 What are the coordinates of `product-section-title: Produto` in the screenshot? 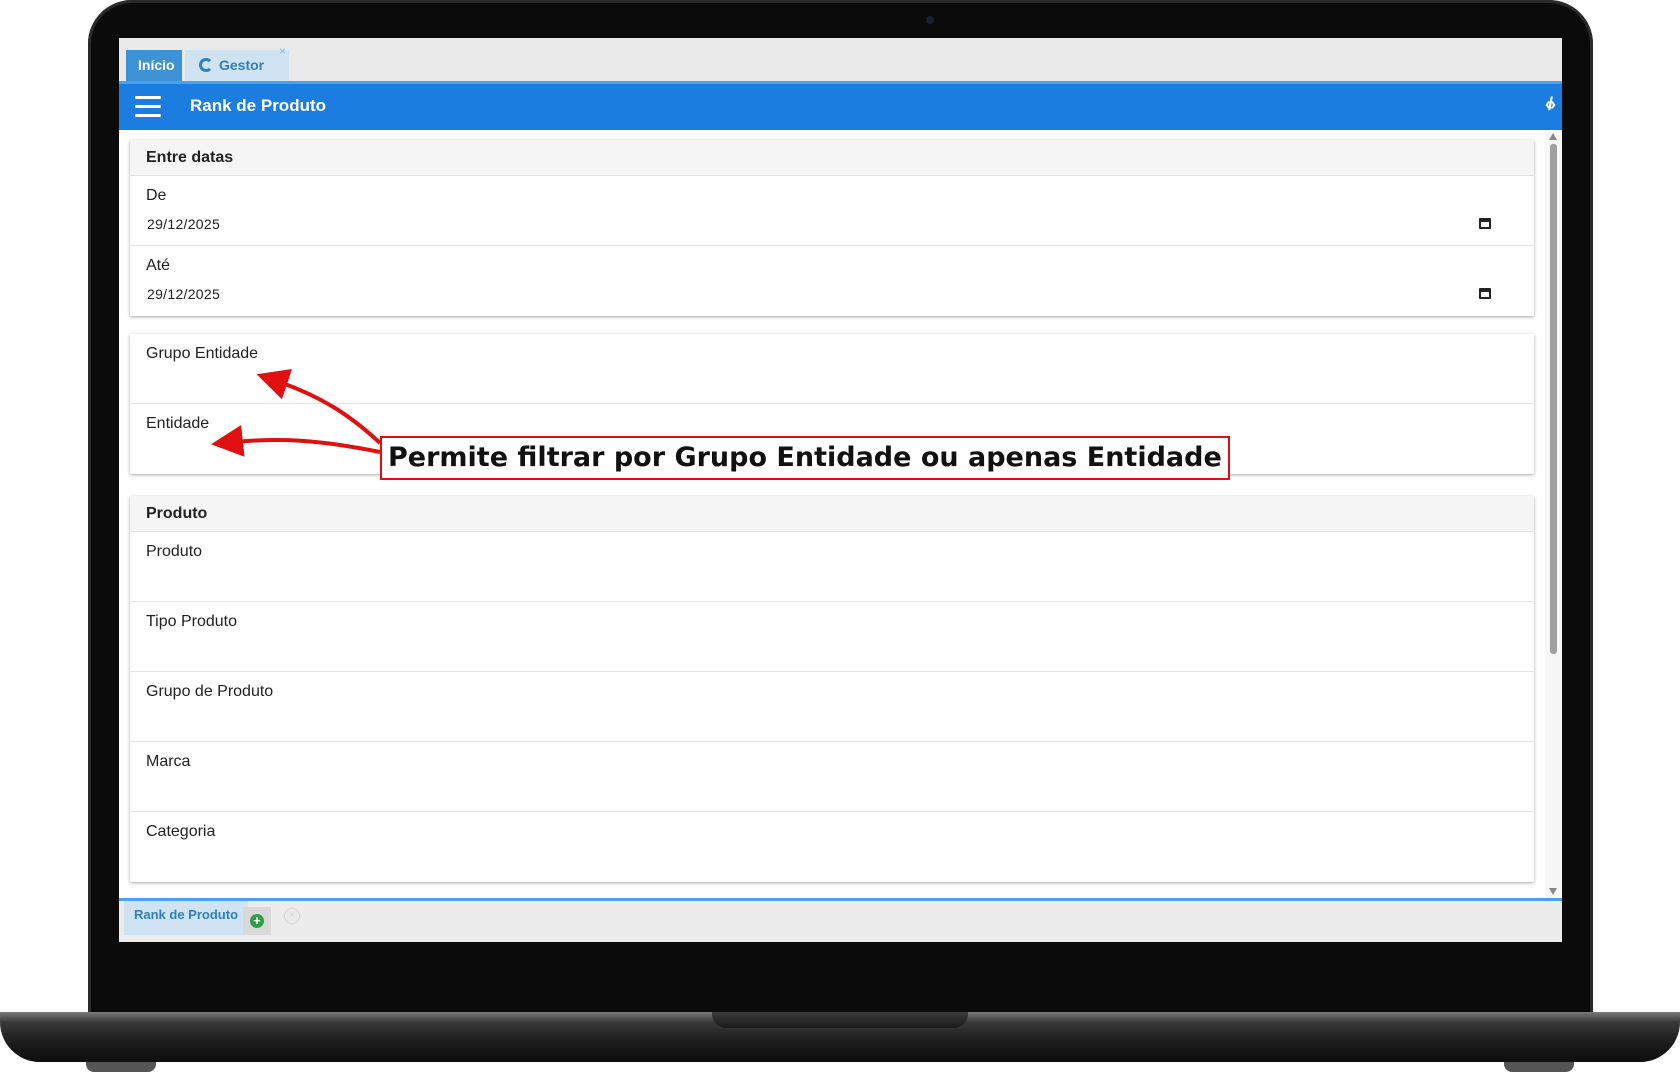 It's located at (832, 514).